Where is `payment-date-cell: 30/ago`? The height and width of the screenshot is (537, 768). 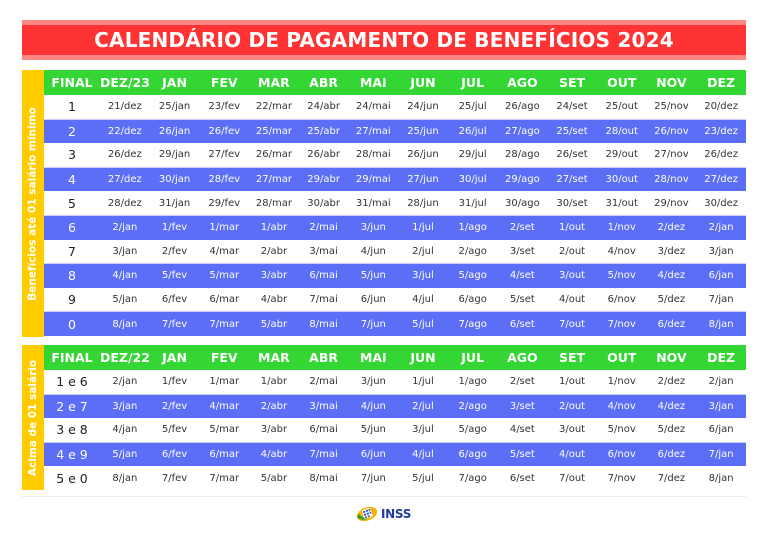
payment-date-cell: 30/ago is located at coordinates (522, 203).